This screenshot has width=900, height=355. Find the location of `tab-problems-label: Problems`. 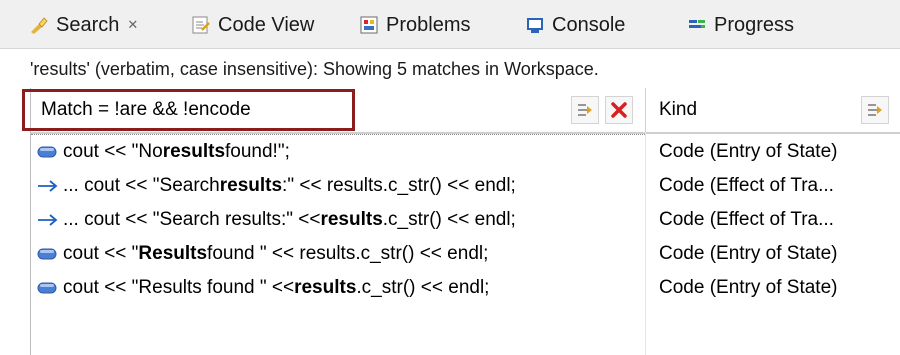

tab-problems-label: Problems is located at coordinates (428, 24).